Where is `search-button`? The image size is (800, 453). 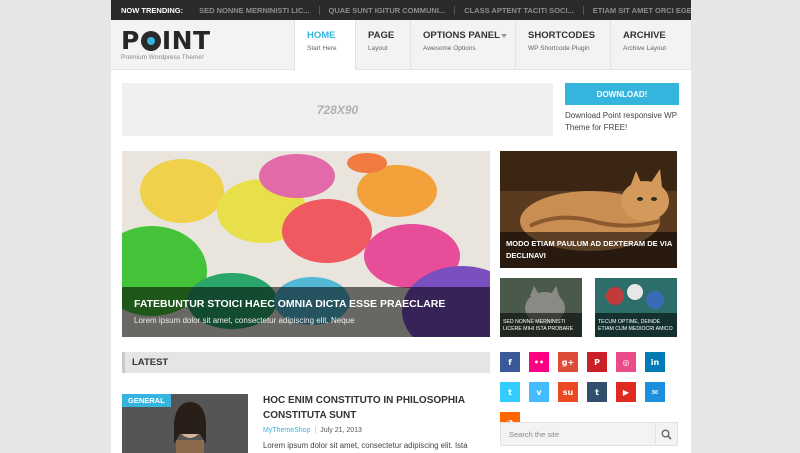 search-button is located at coordinates (666, 434).